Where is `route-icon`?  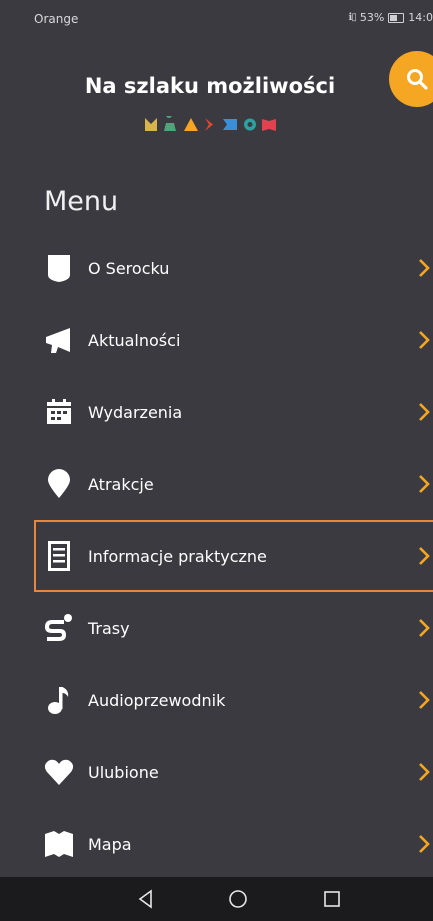 route-icon is located at coordinates (59, 628).